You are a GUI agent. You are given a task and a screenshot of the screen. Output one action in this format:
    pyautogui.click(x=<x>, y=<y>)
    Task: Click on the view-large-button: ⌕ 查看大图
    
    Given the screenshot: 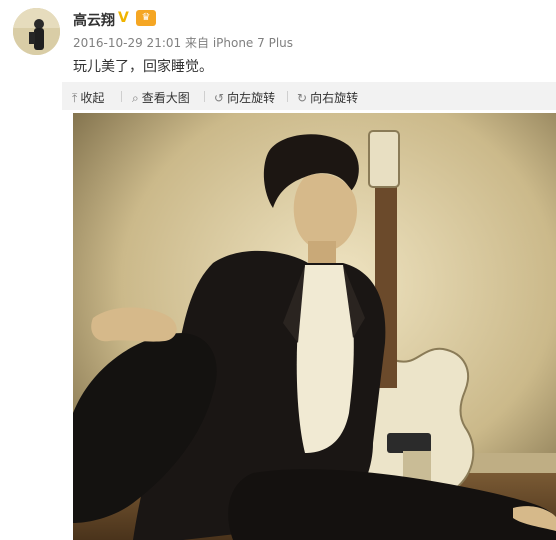 What is the action you would take?
    pyautogui.click(x=161, y=97)
    